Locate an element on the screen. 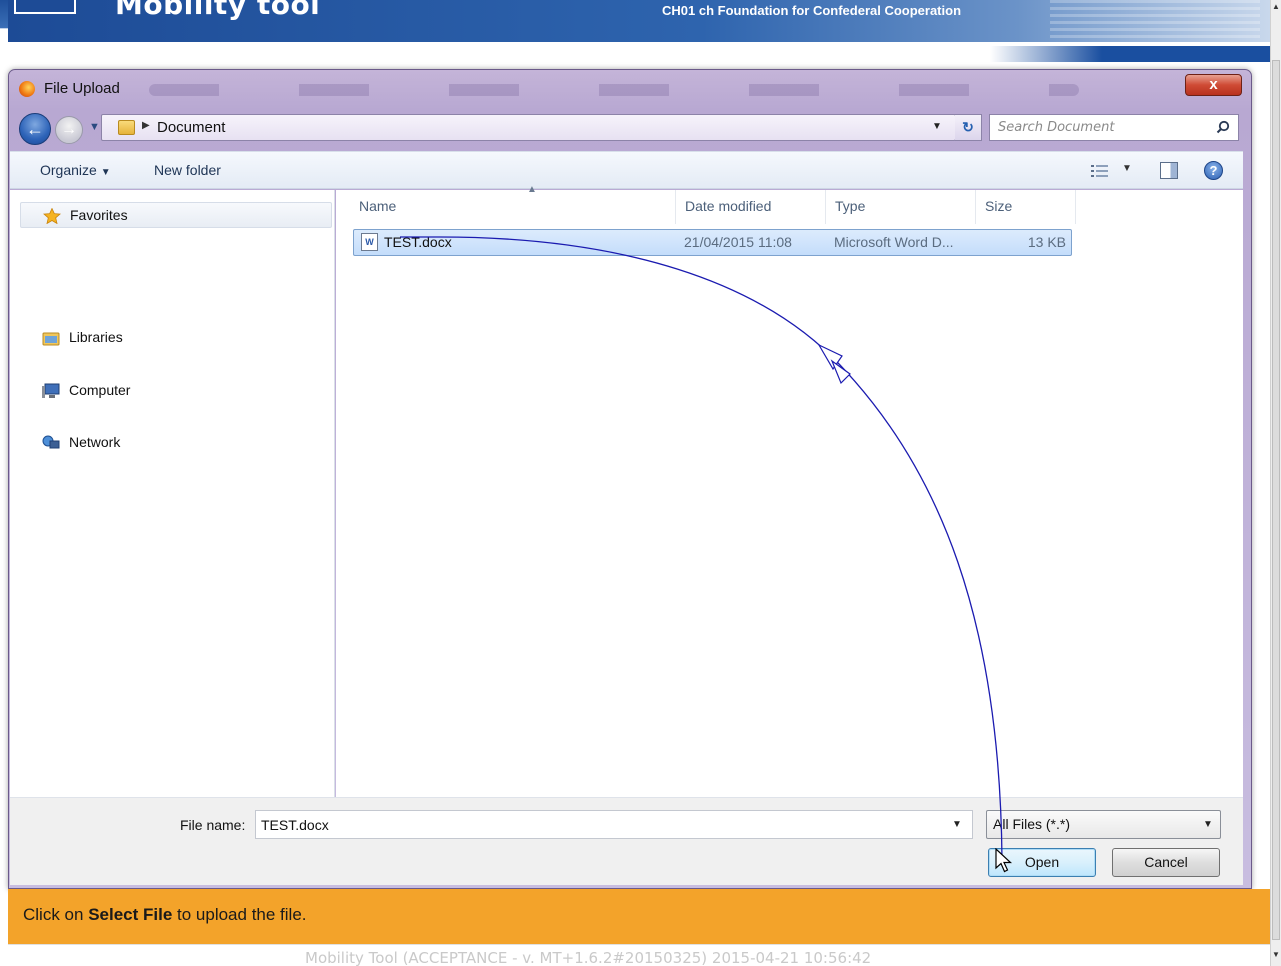  column-header-name: Name ▲ is located at coordinates (513, 204).